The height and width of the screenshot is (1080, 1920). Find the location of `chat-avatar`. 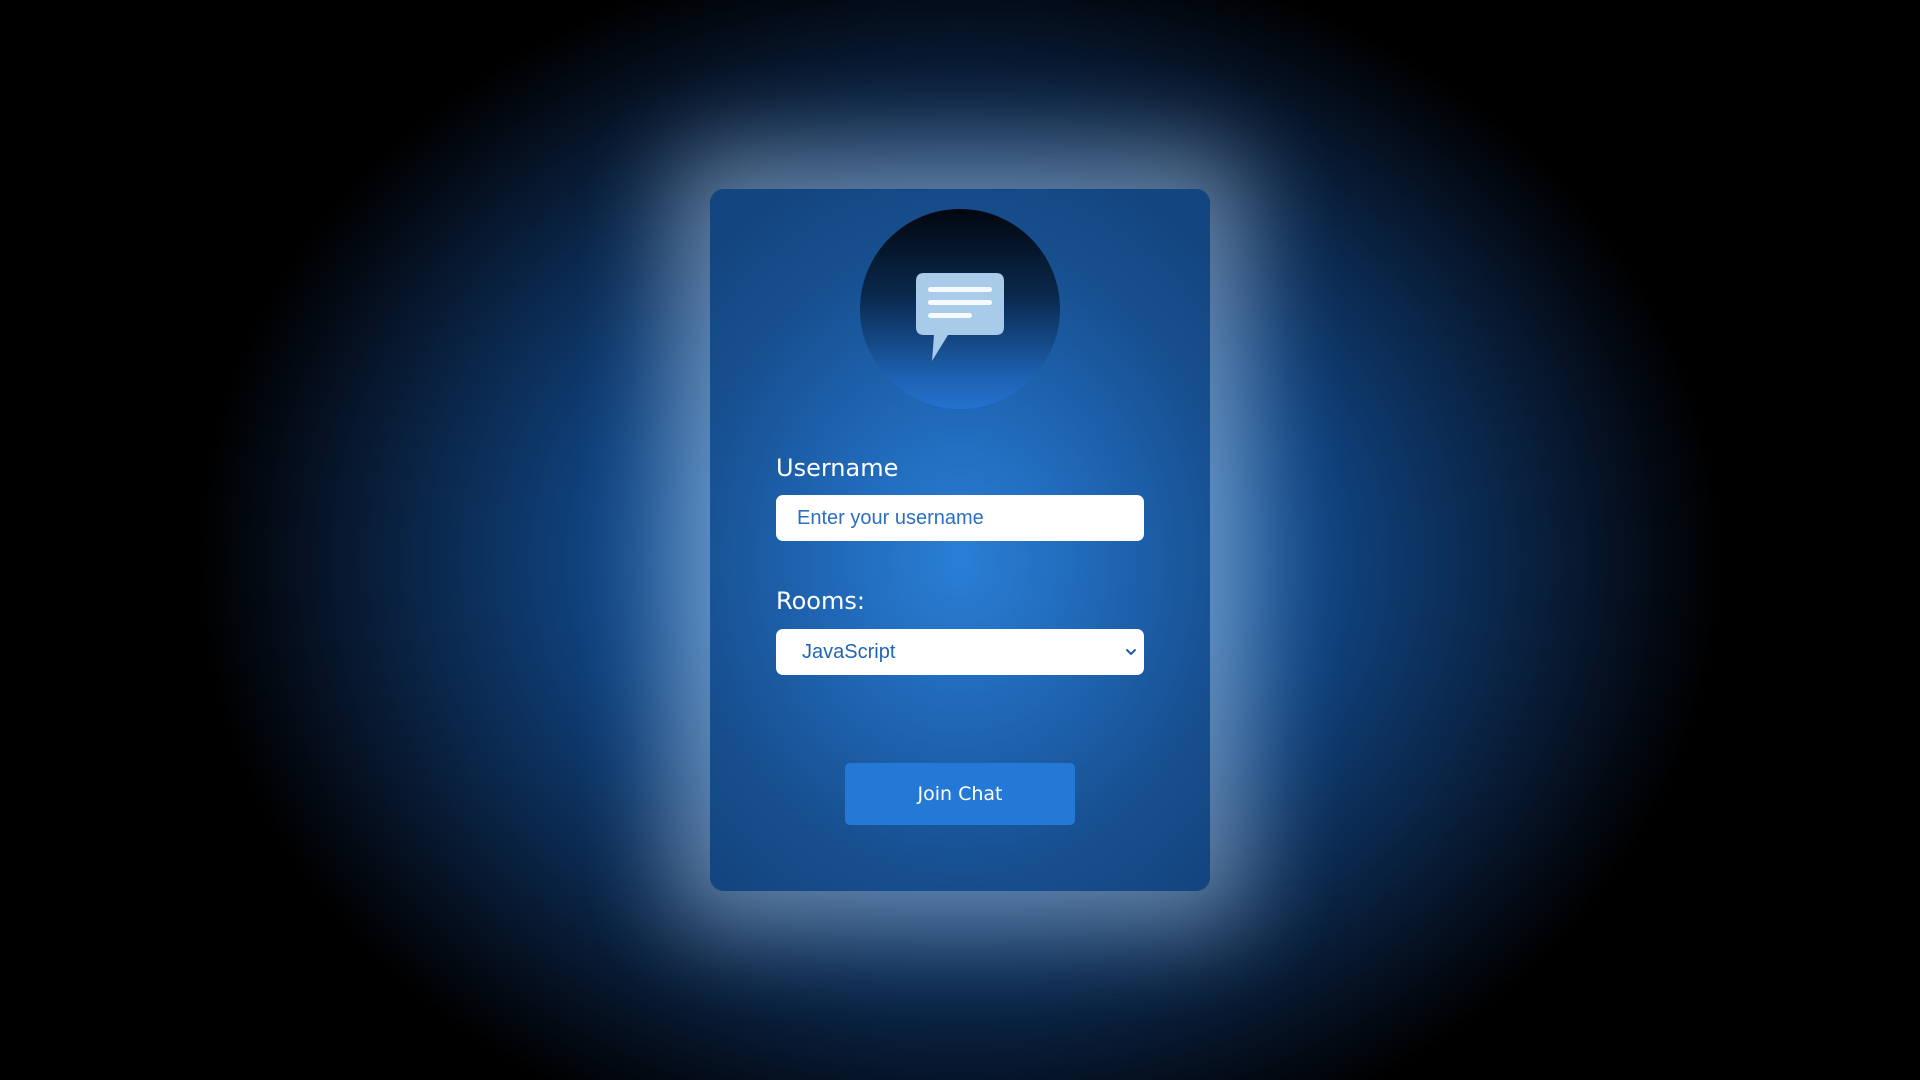

chat-avatar is located at coordinates (960, 309).